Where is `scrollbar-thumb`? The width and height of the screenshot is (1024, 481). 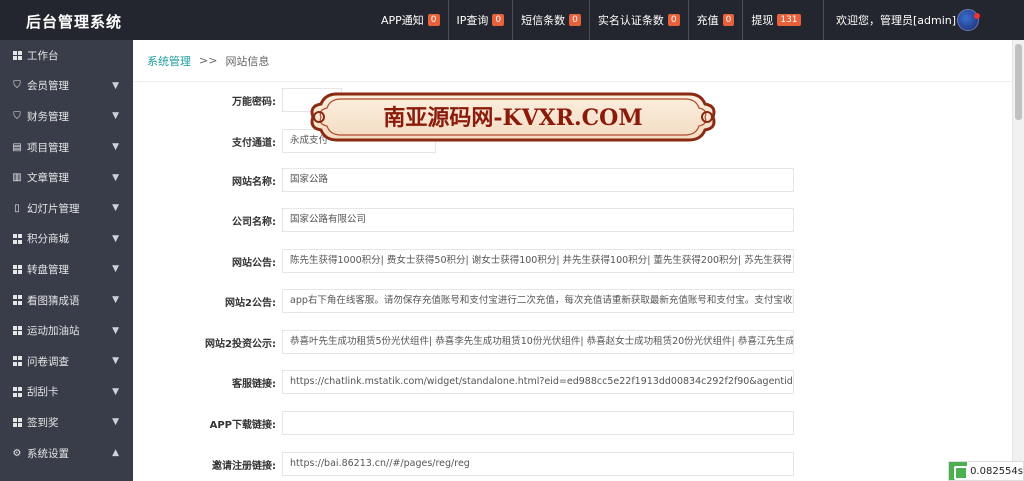
scrollbar-thumb is located at coordinates (1018, 82).